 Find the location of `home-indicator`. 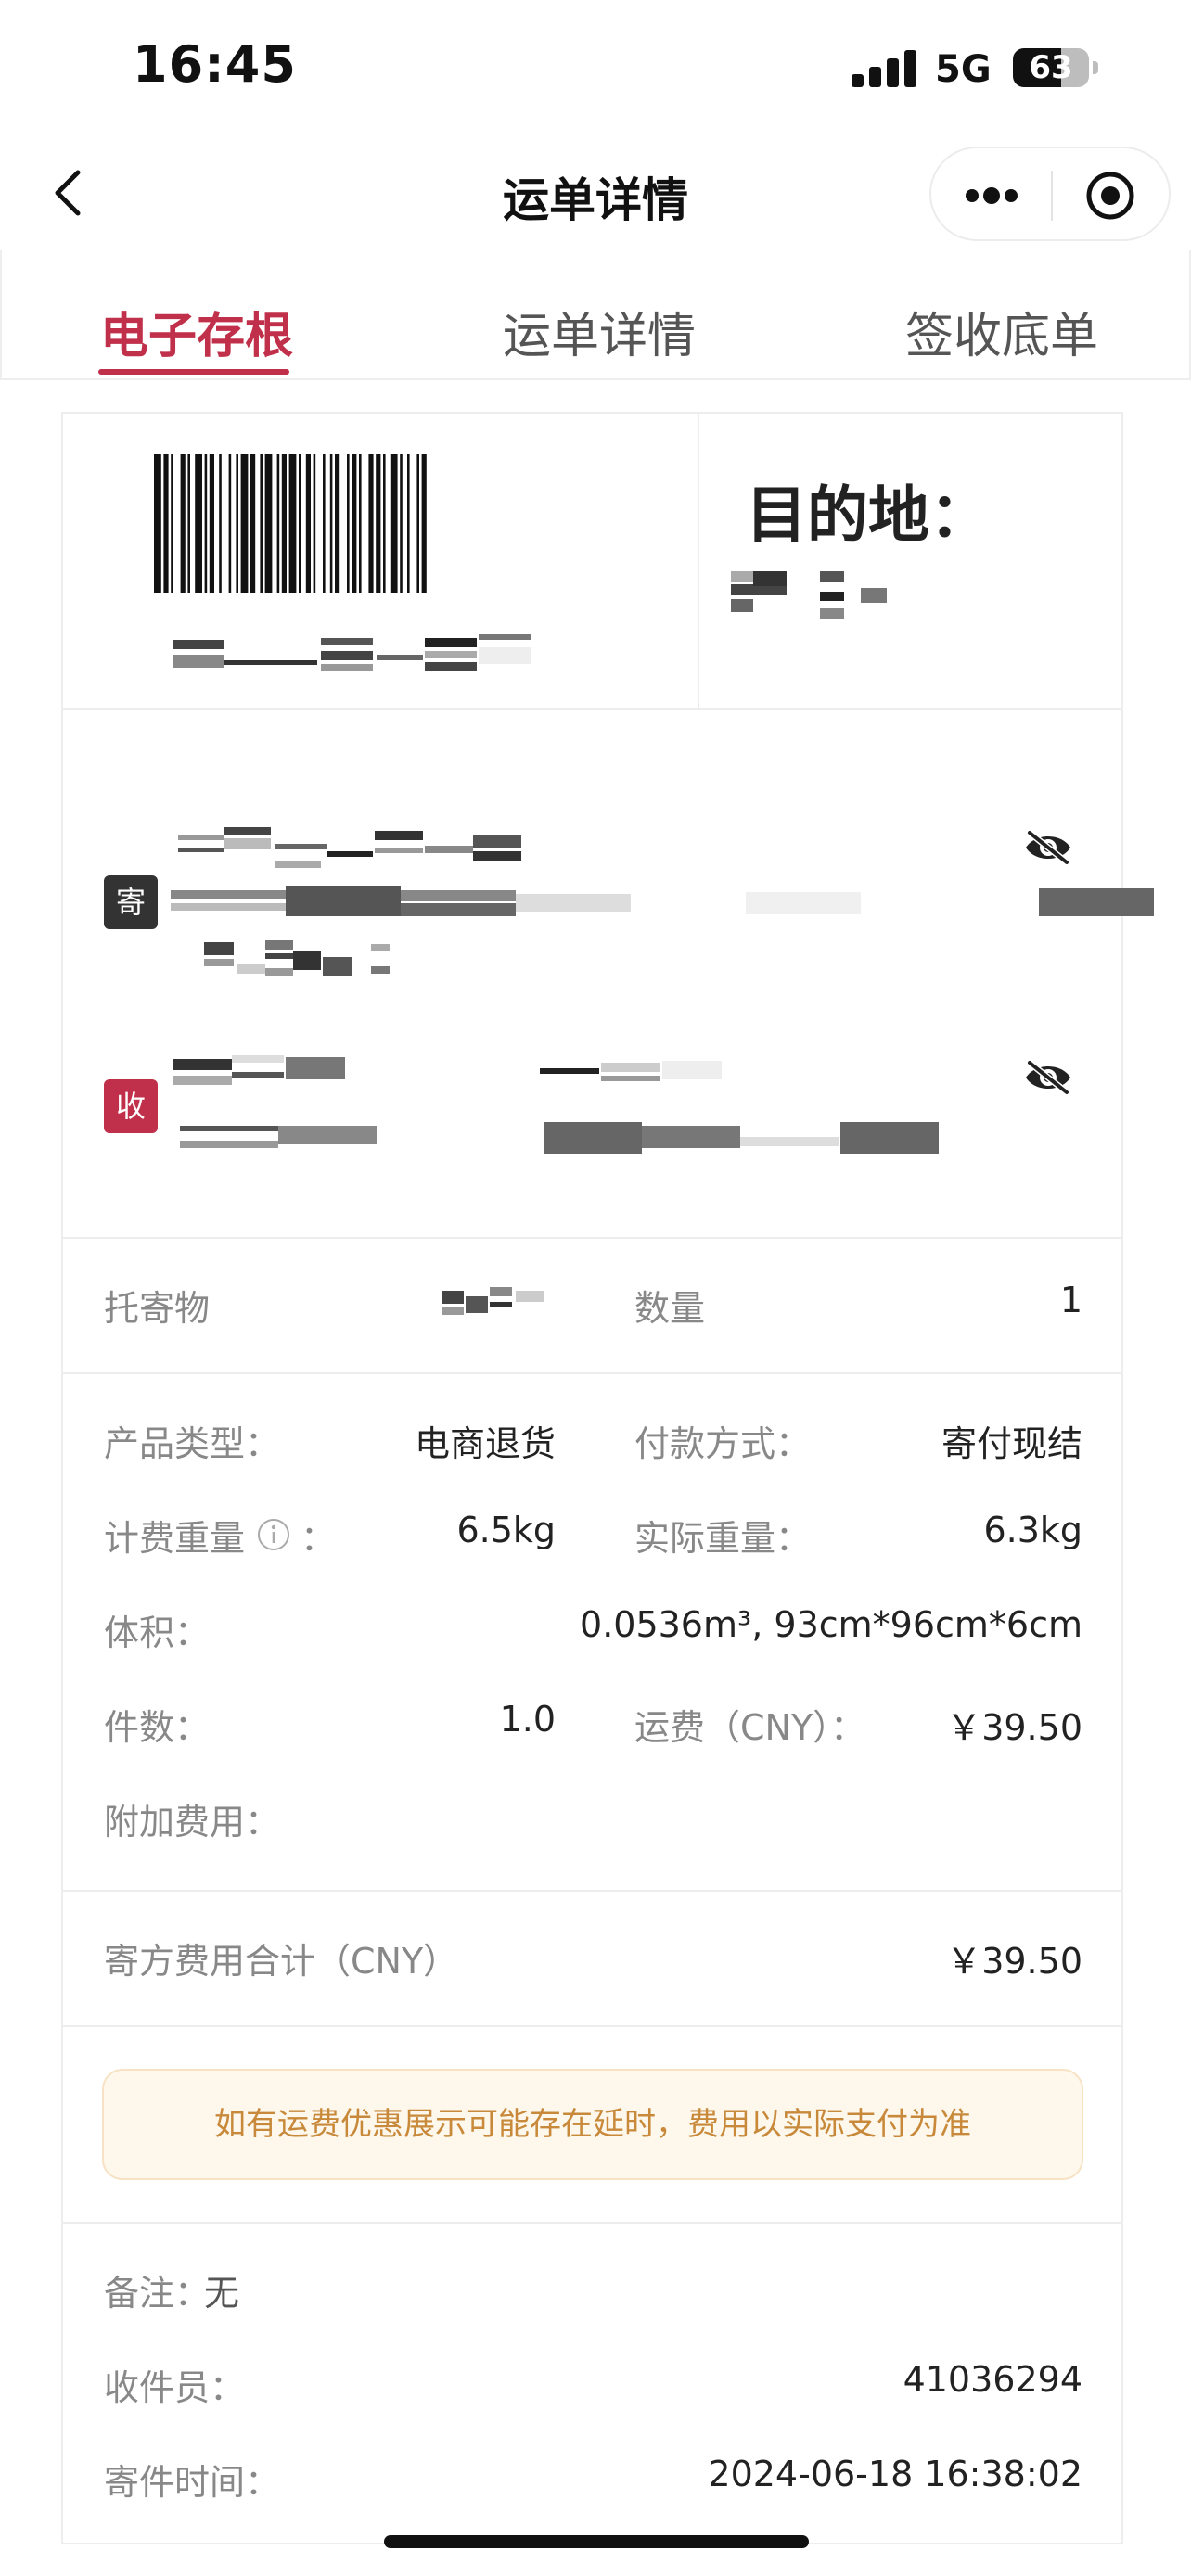

home-indicator is located at coordinates (597, 2541).